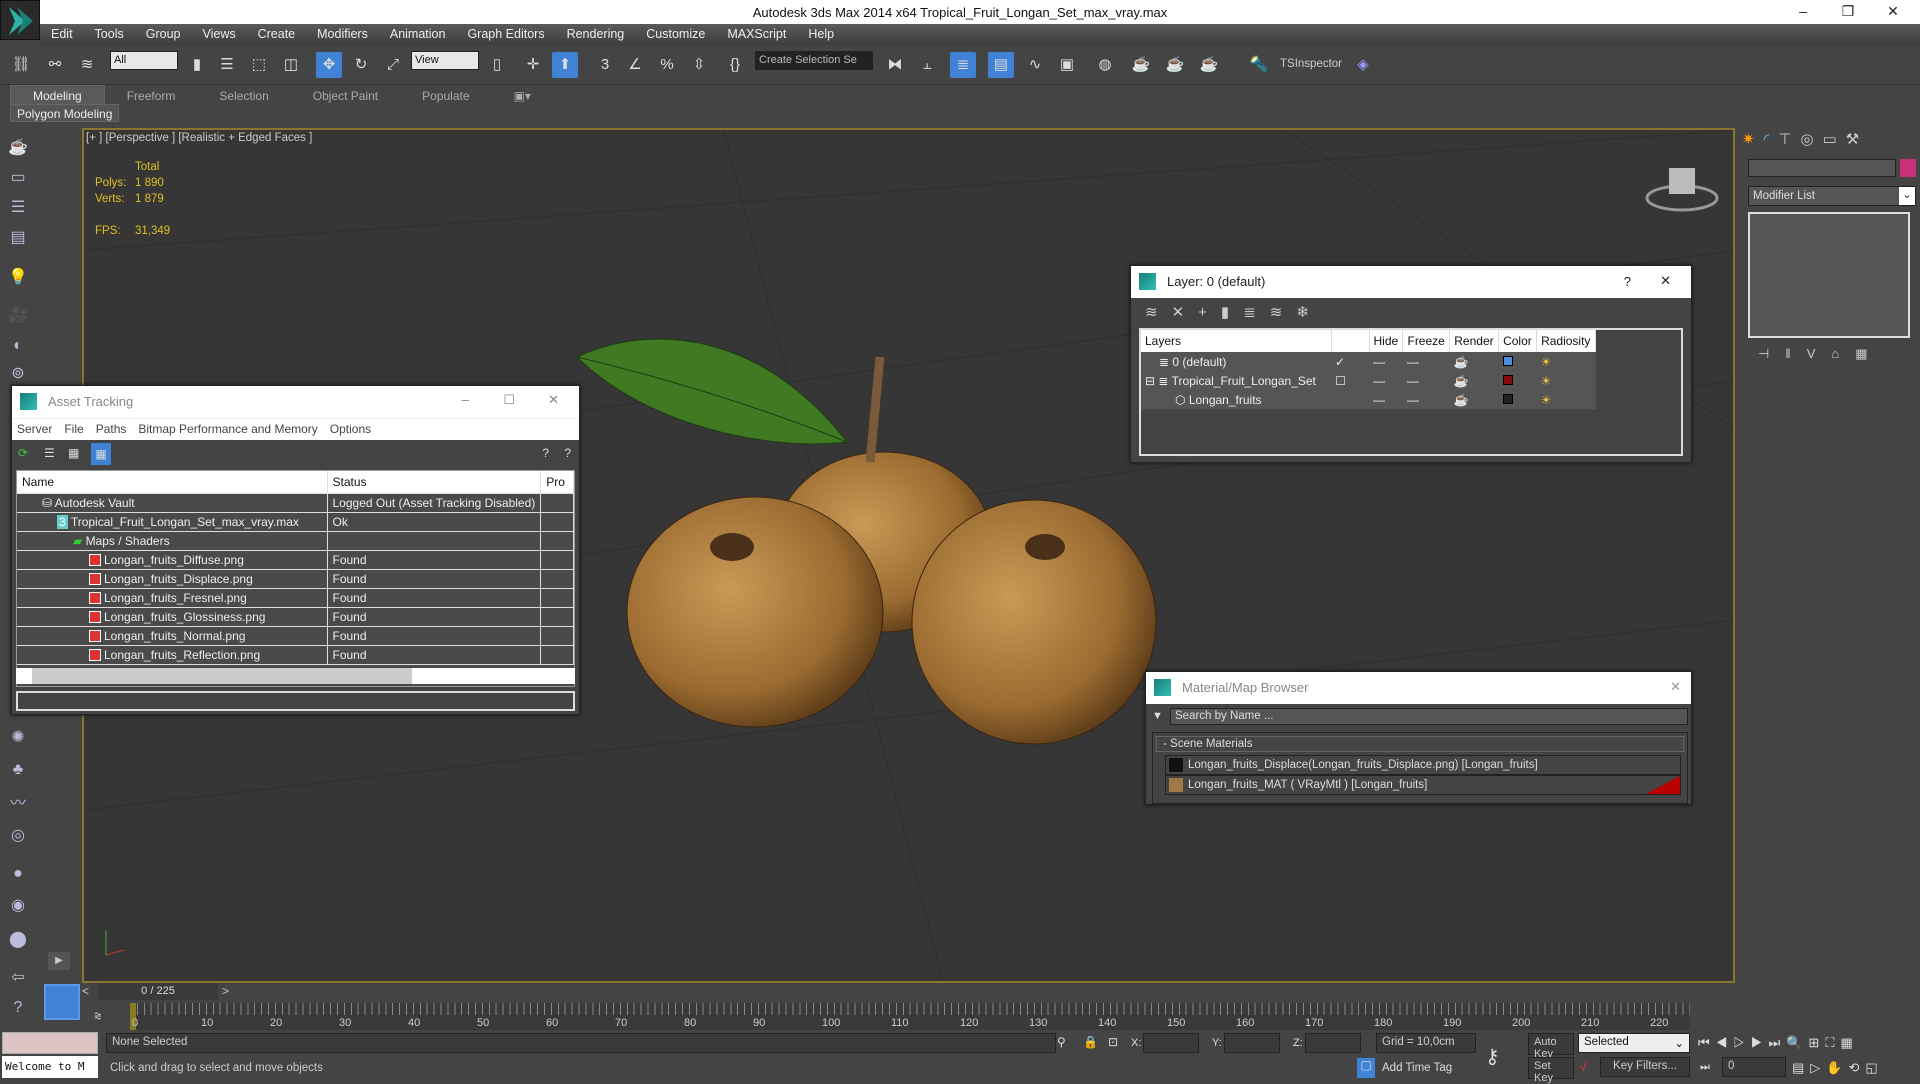 The width and height of the screenshot is (1920, 1084). I want to click on time-slider-thumb: 0 / 225, so click(158, 991).